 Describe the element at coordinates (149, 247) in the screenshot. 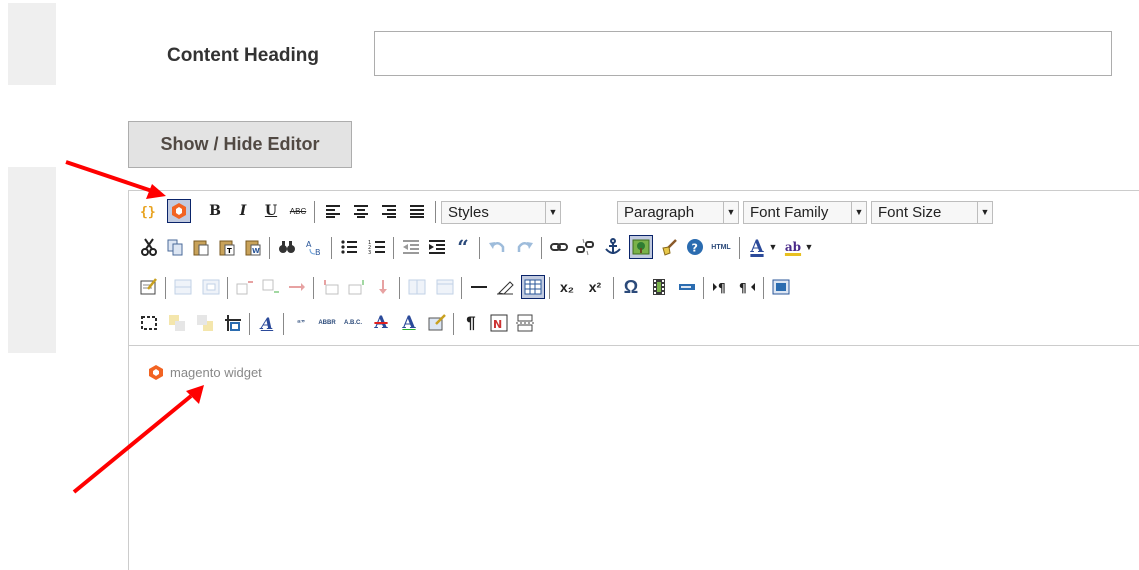

I see `cut-icon` at that location.